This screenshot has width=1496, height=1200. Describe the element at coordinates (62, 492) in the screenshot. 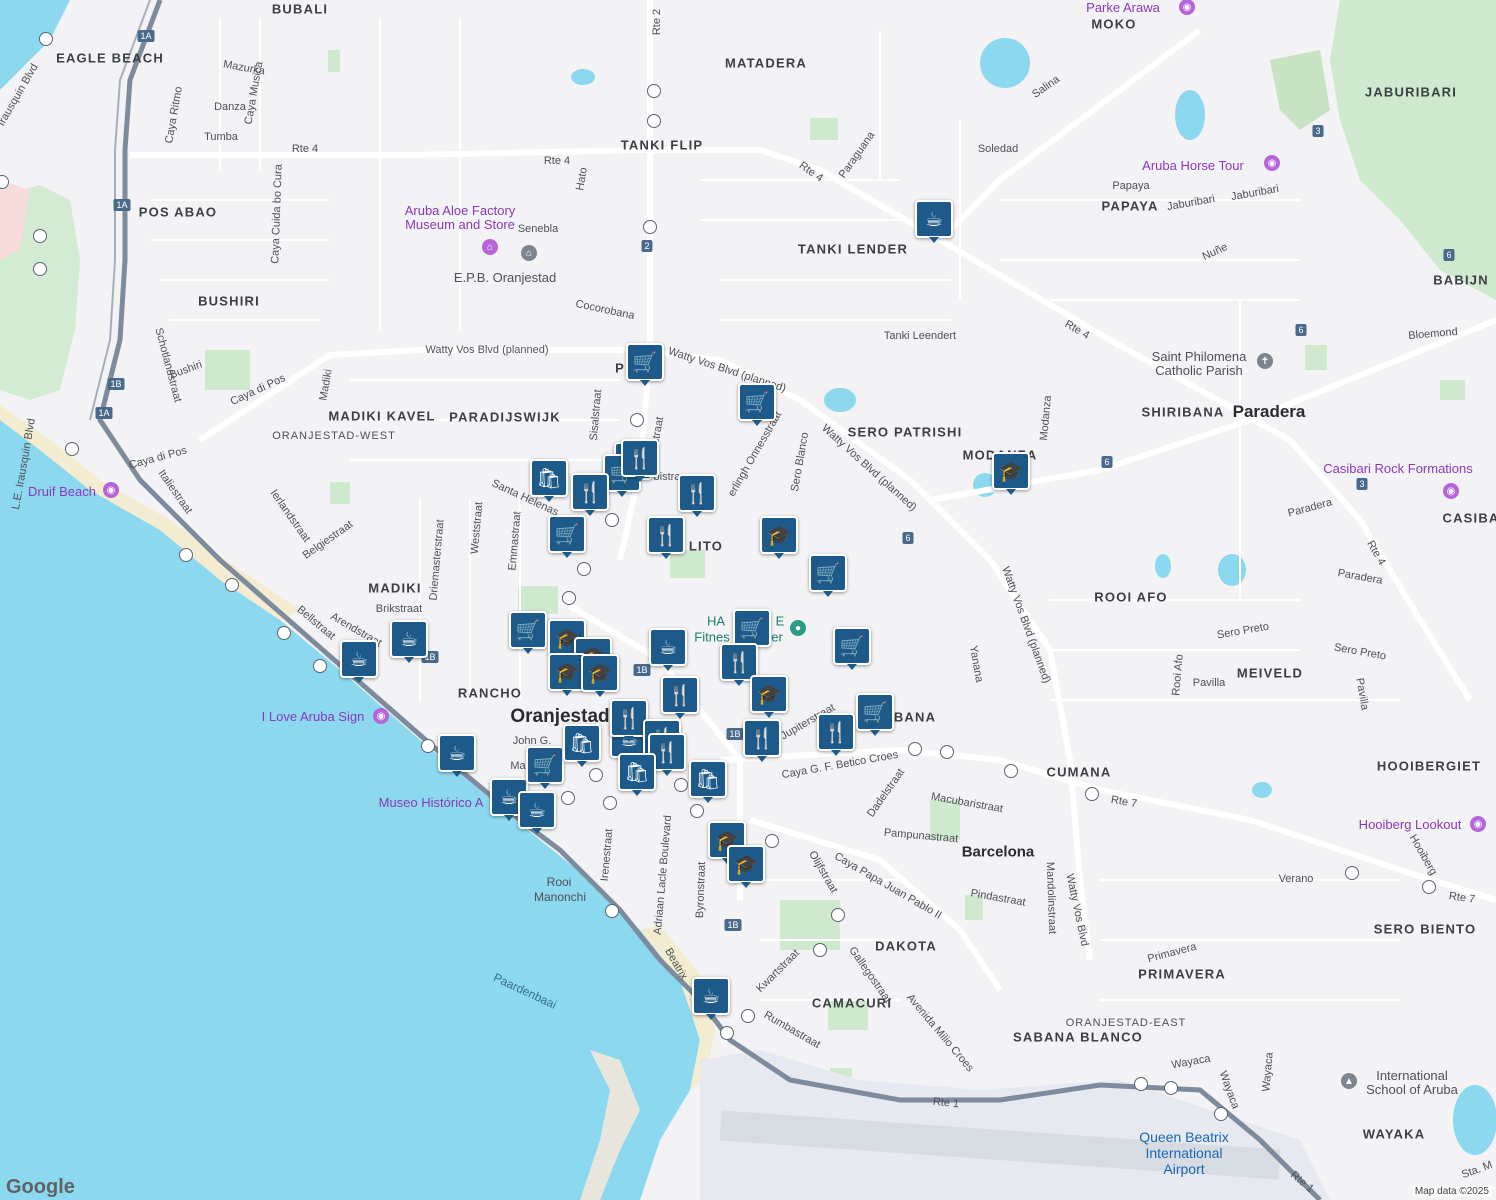

I see `poi-druif-beach: Druif Beach` at that location.